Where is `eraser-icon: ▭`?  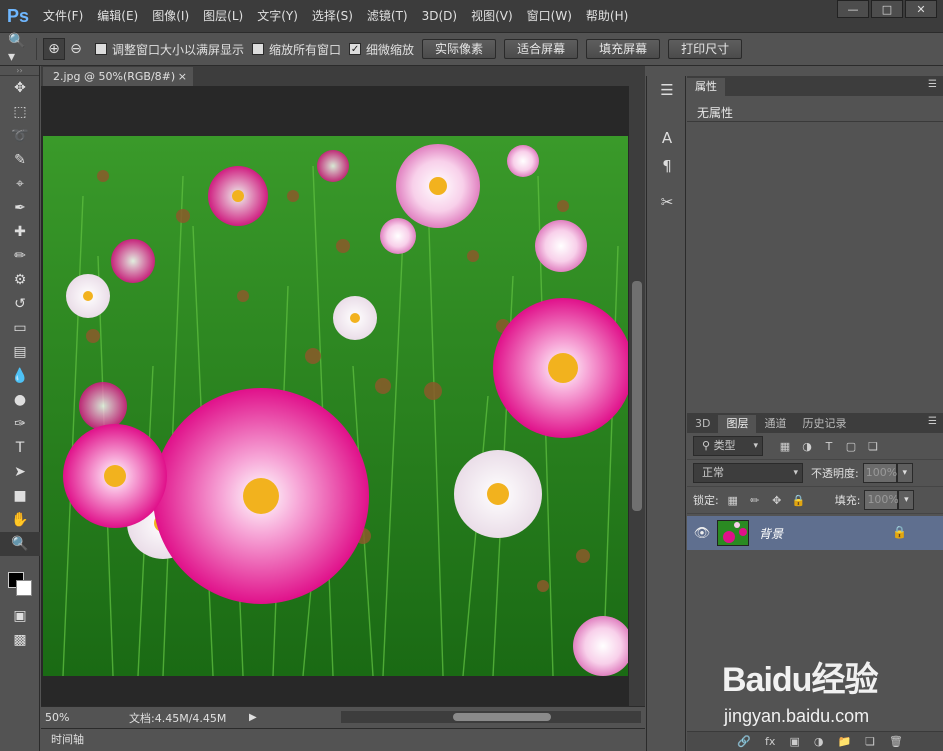
eraser-icon: ▭ is located at coordinates (20, 328).